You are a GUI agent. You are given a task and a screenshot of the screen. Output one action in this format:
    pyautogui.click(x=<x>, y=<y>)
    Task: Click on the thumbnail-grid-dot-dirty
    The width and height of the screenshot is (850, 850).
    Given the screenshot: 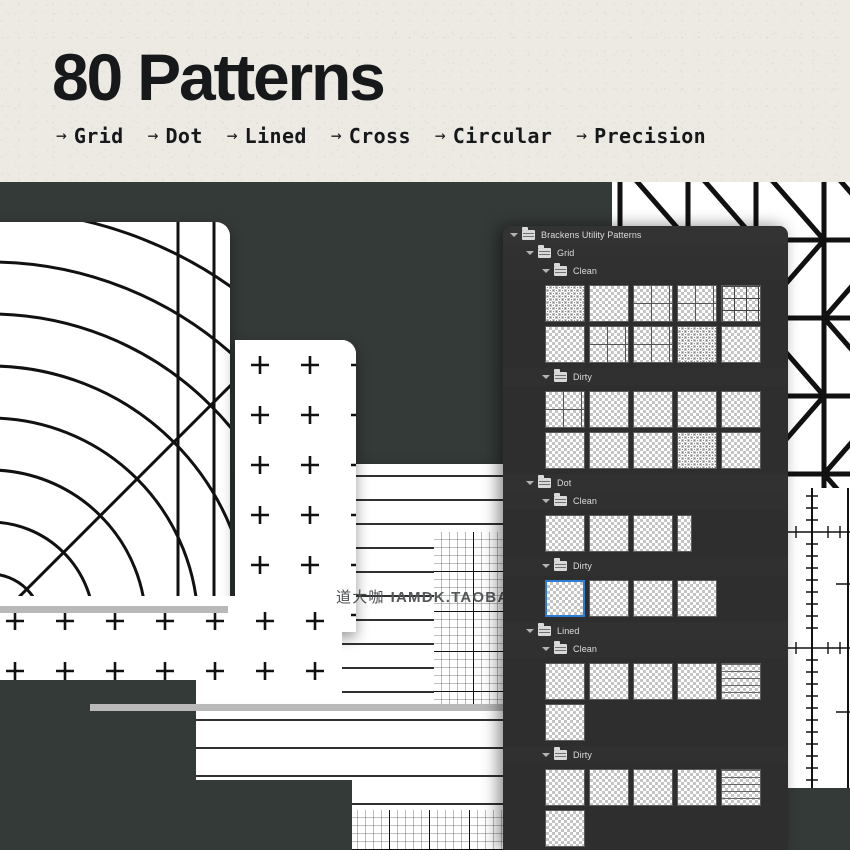 What is the action you would take?
    pyautogui.click(x=645, y=598)
    